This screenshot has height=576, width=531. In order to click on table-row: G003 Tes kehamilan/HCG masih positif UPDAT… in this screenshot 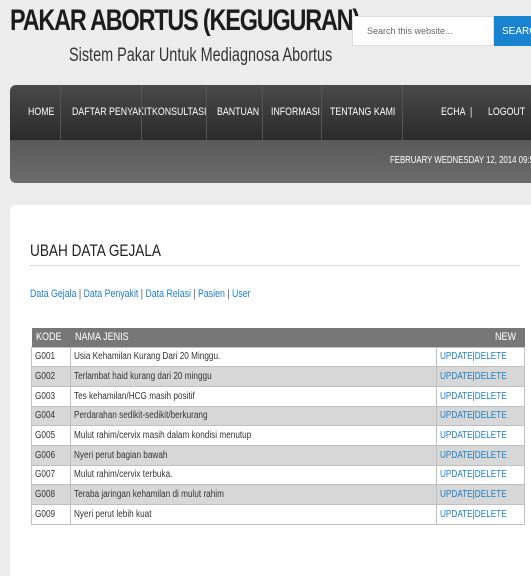, I will do `click(278, 396)`.